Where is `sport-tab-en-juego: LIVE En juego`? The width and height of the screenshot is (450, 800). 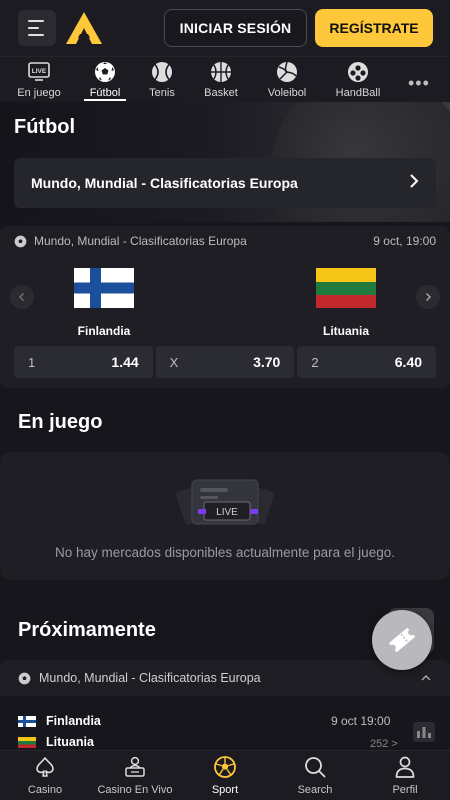 sport-tab-en-juego: LIVE En juego is located at coordinates (39, 80).